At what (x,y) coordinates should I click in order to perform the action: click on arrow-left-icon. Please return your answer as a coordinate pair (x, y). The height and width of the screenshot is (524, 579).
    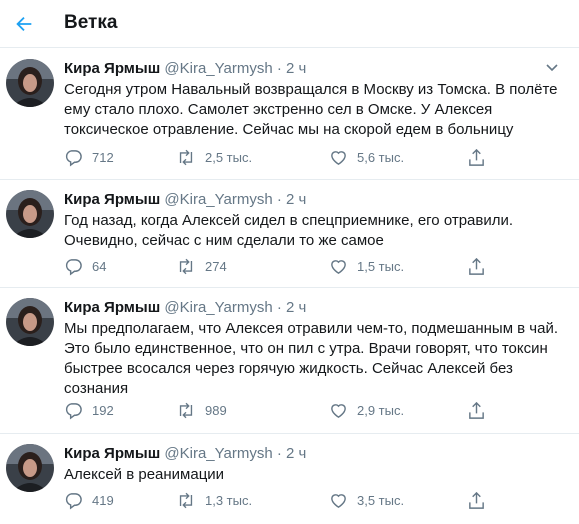
    Looking at the image, I should click on (24, 24).